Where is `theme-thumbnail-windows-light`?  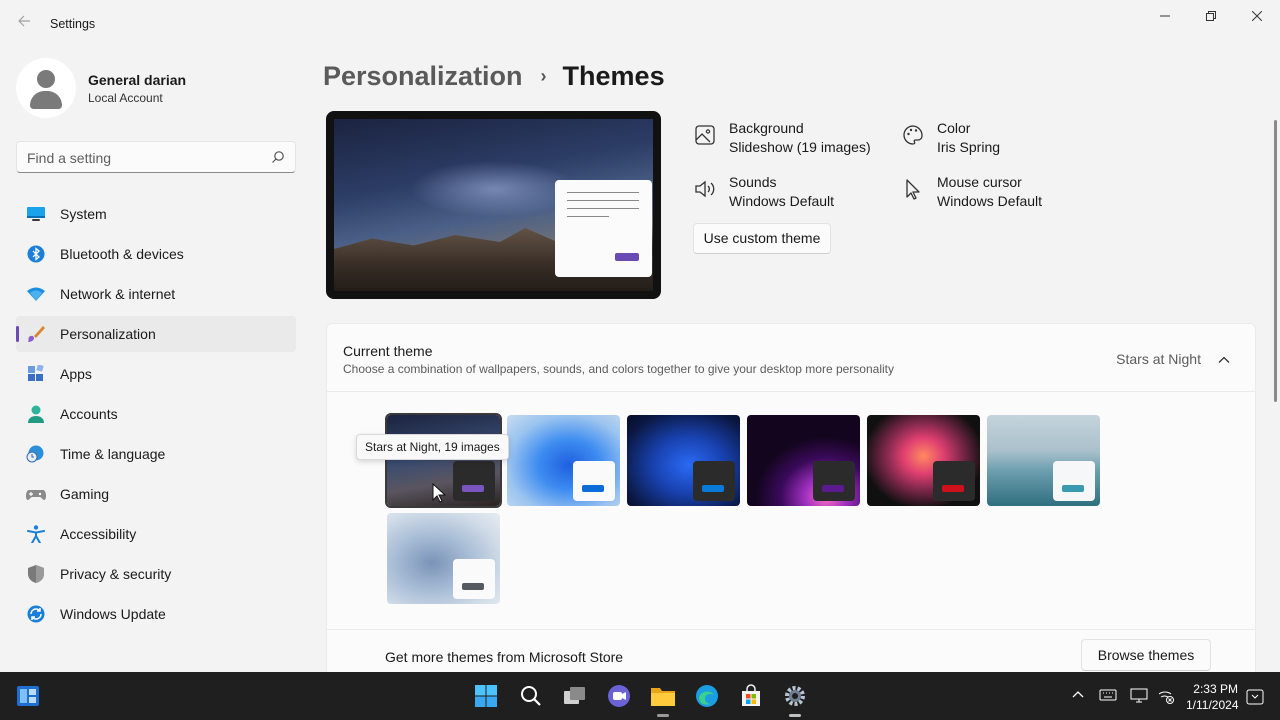 theme-thumbnail-windows-light is located at coordinates (563, 460).